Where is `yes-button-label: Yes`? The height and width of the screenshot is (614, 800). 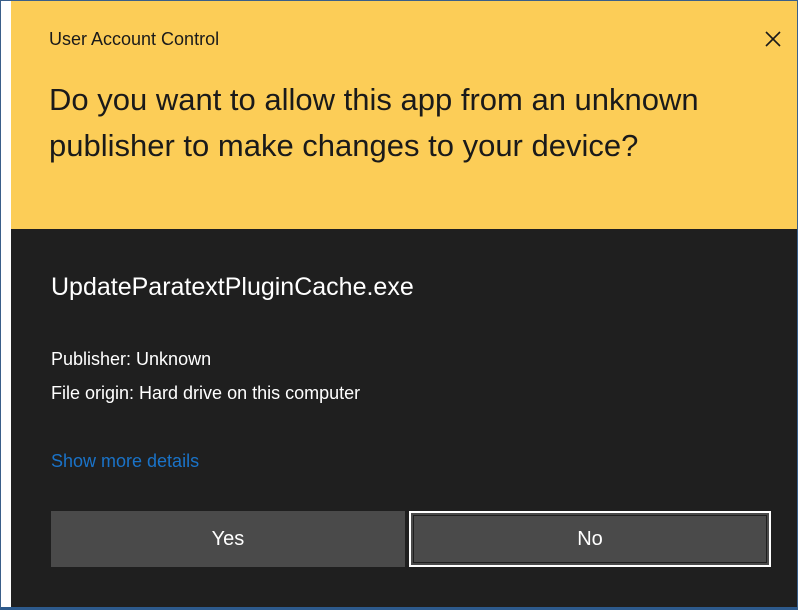 yes-button-label: Yes is located at coordinates (228, 538).